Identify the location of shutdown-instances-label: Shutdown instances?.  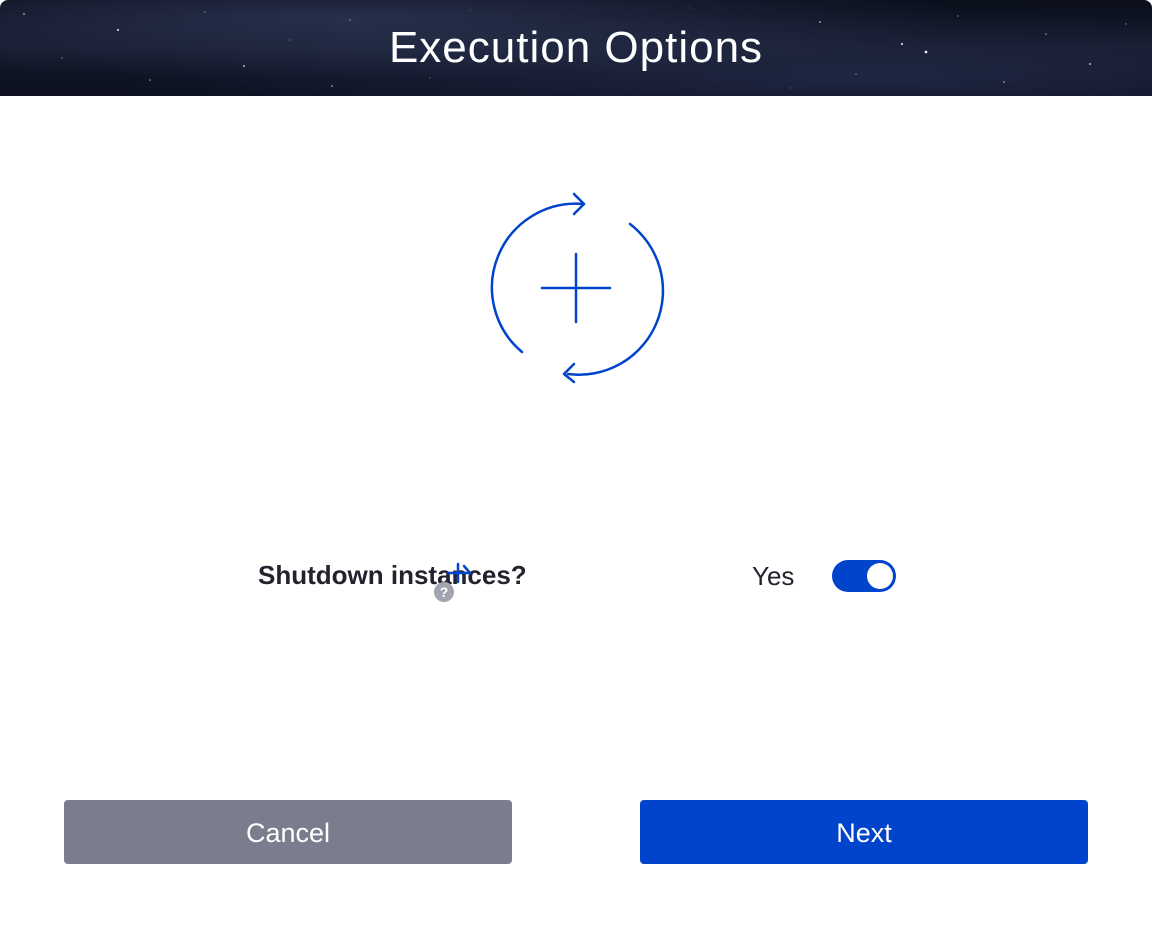
(392, 575).